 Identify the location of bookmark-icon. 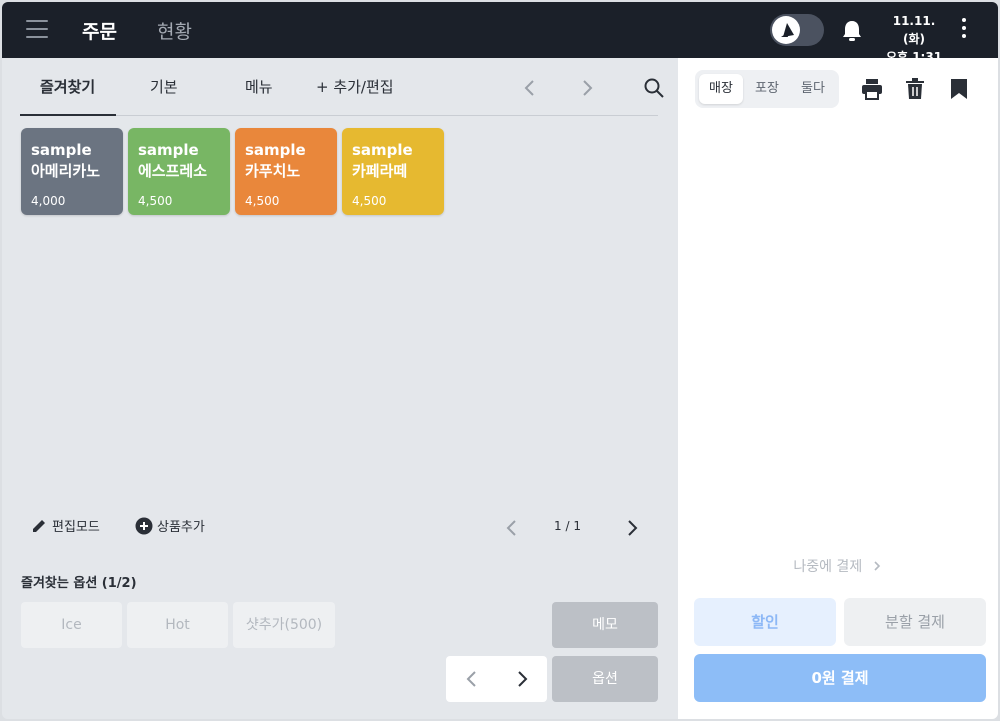
(959, 89).